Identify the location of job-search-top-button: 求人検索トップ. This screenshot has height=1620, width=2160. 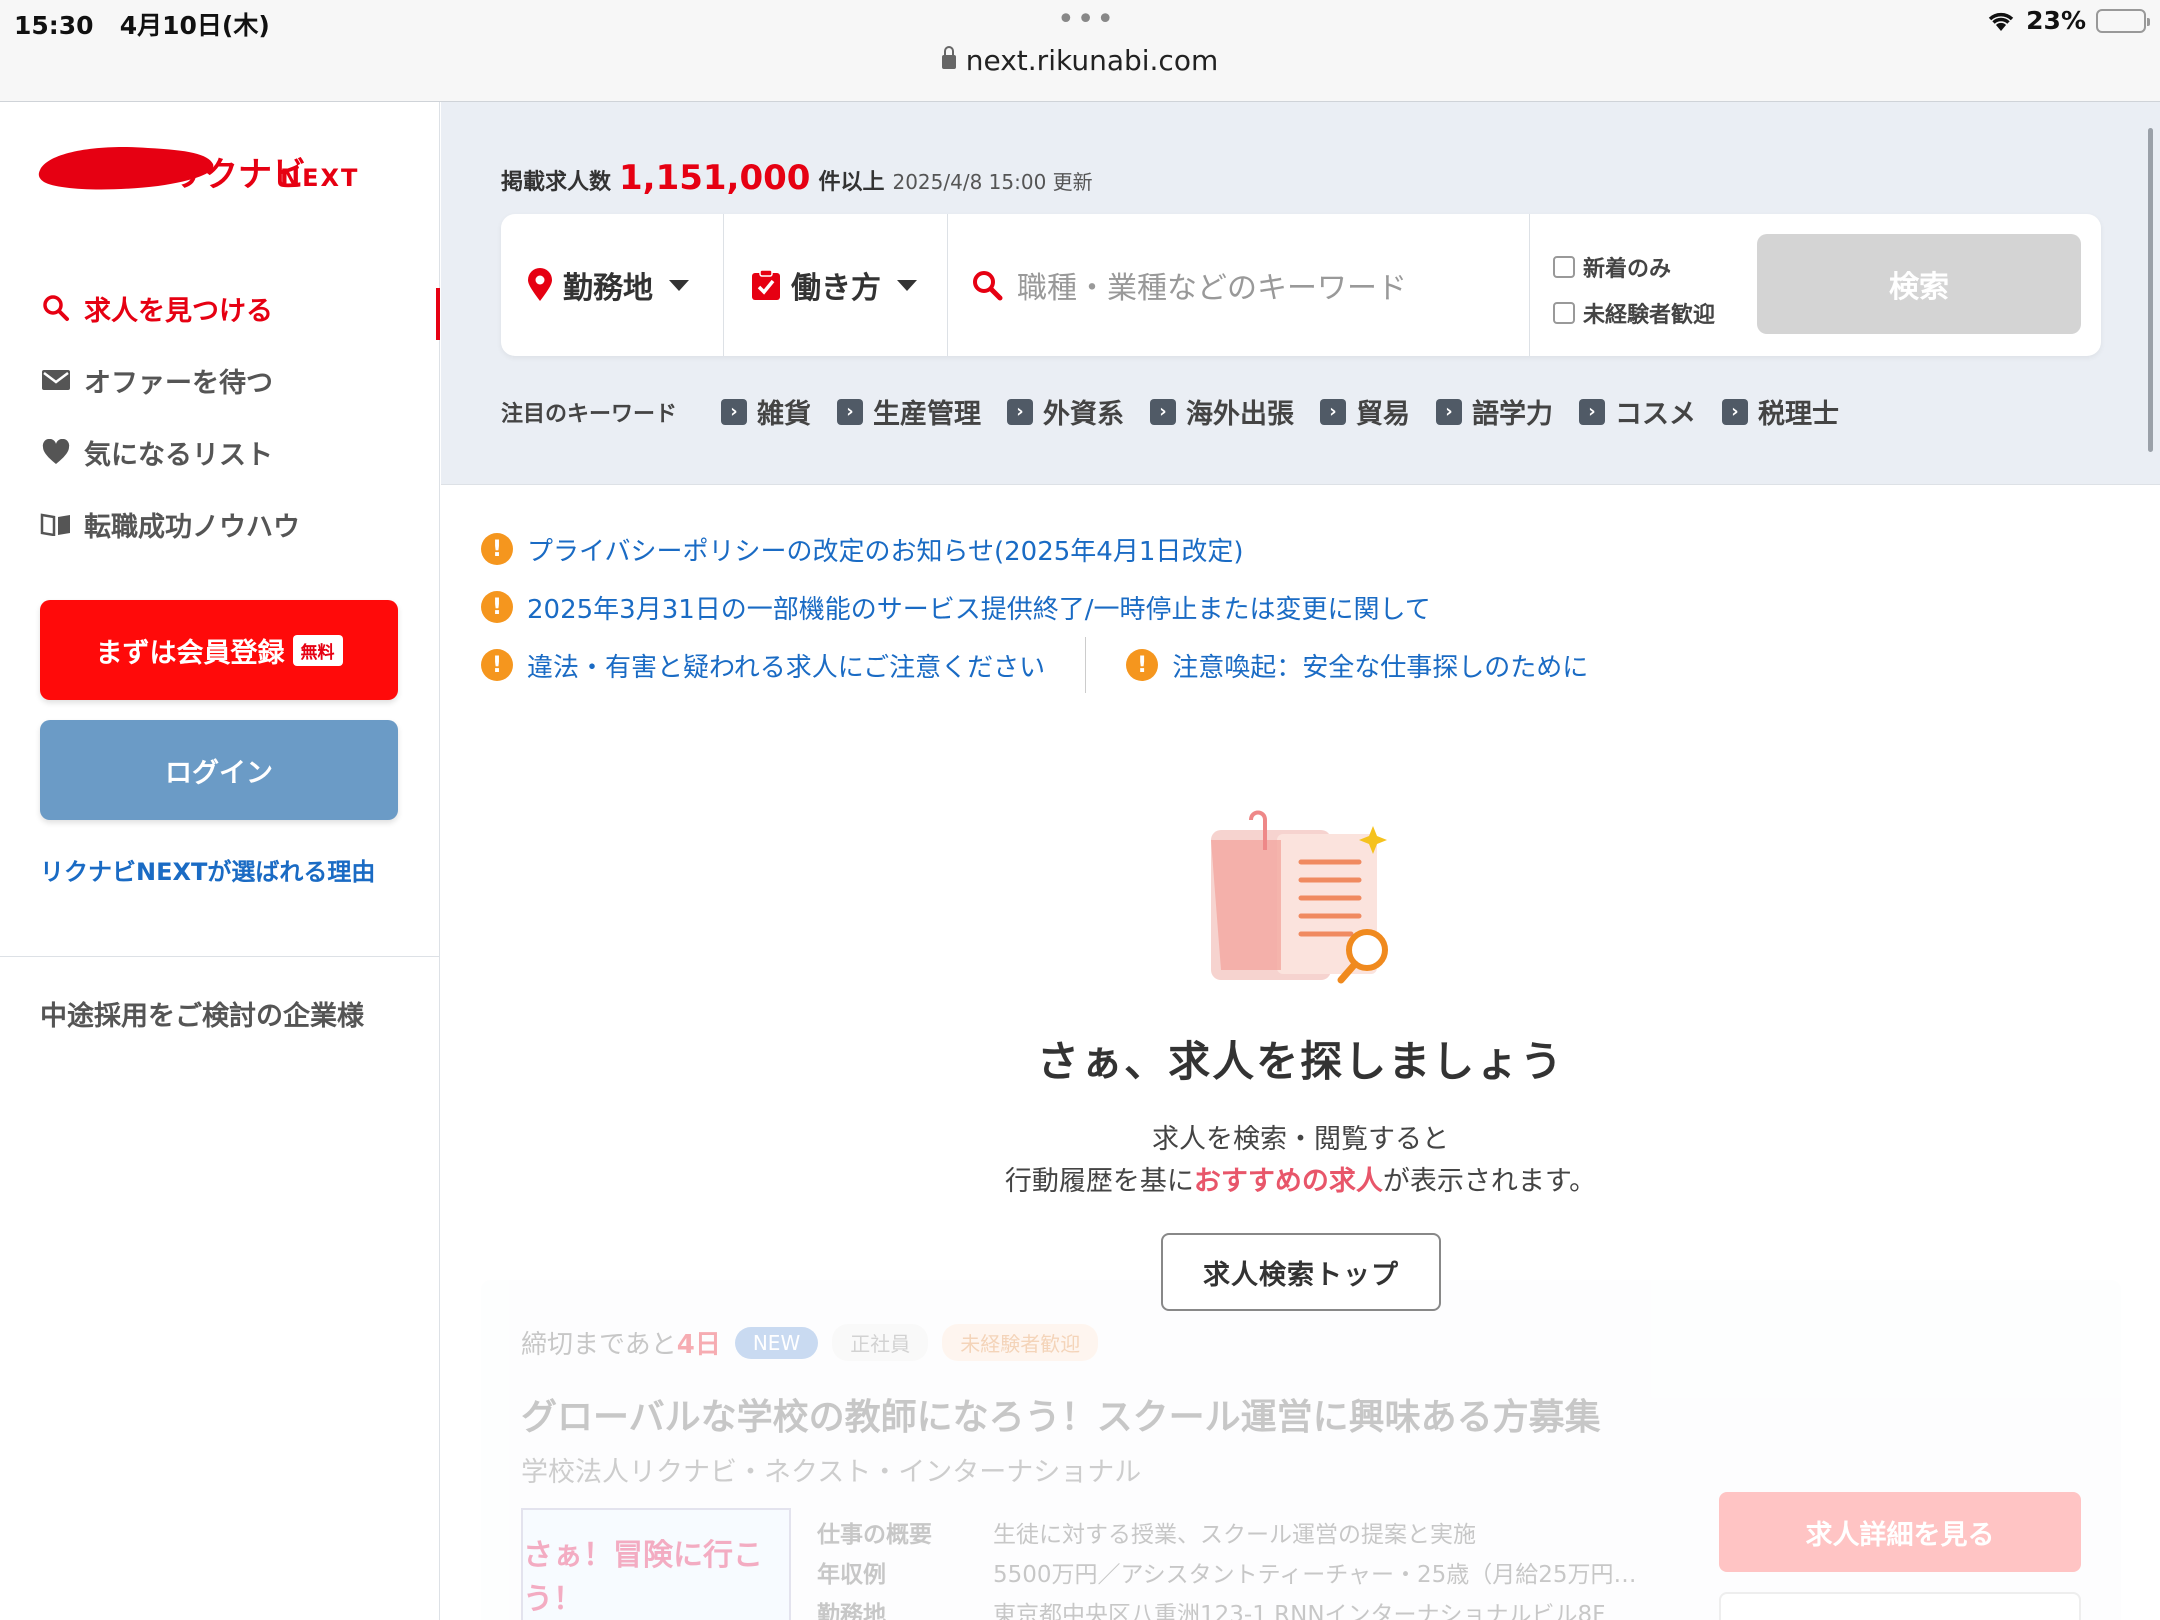
(1301, 1272).